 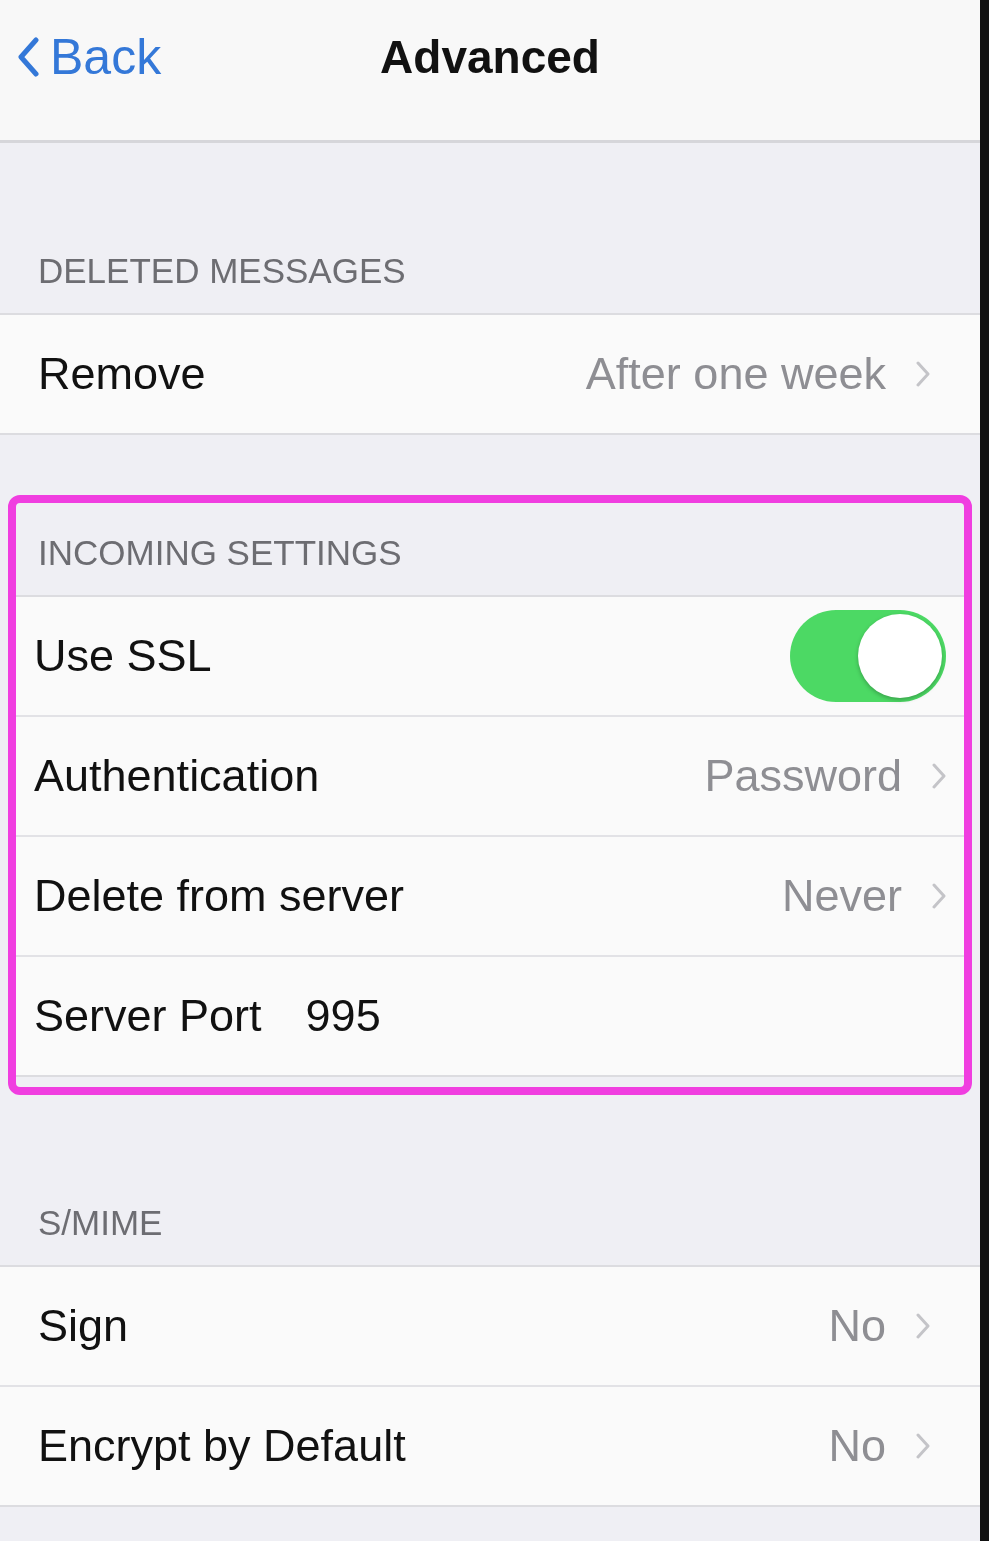 I want to click on row-value: Never, so click(x=841, y=896).